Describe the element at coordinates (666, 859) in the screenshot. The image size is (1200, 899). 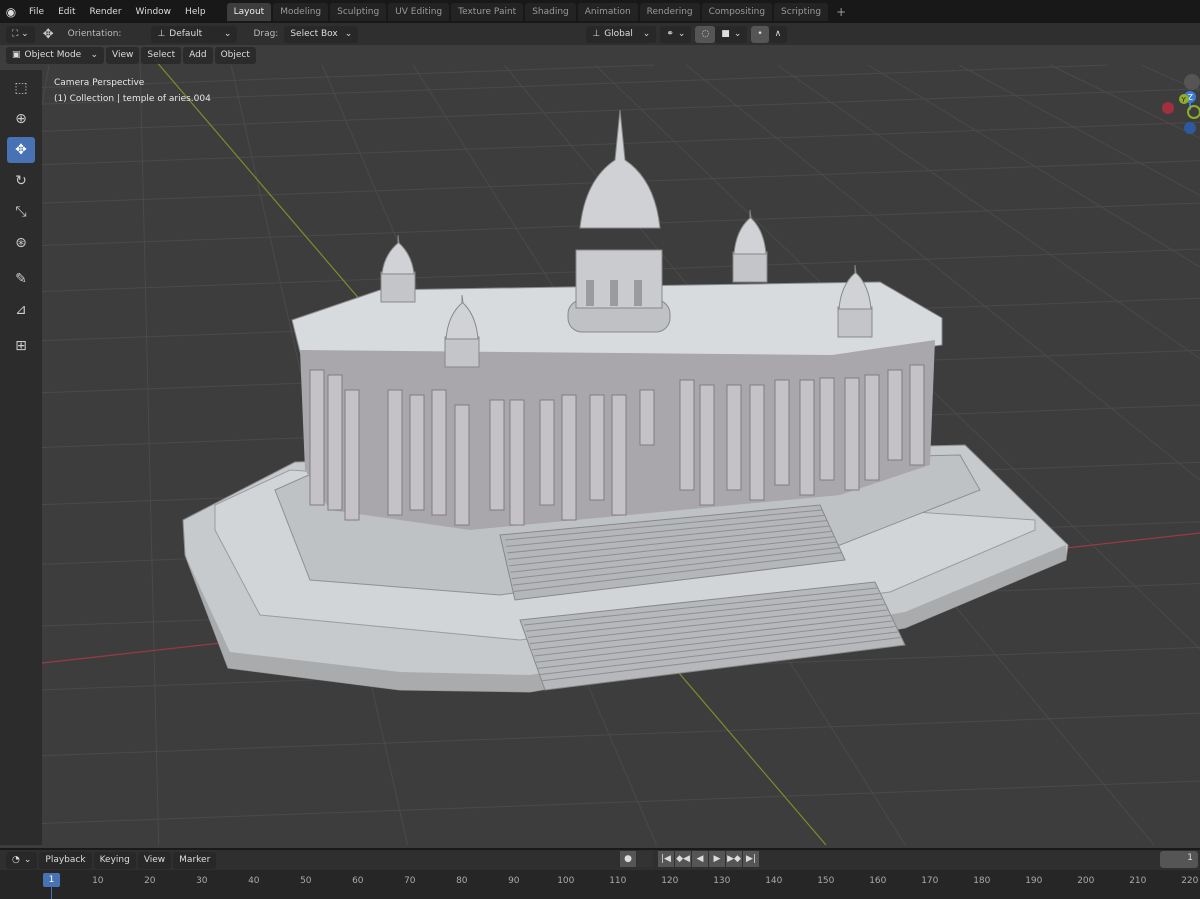
I see `jump-start-icon: |◀` at that location.